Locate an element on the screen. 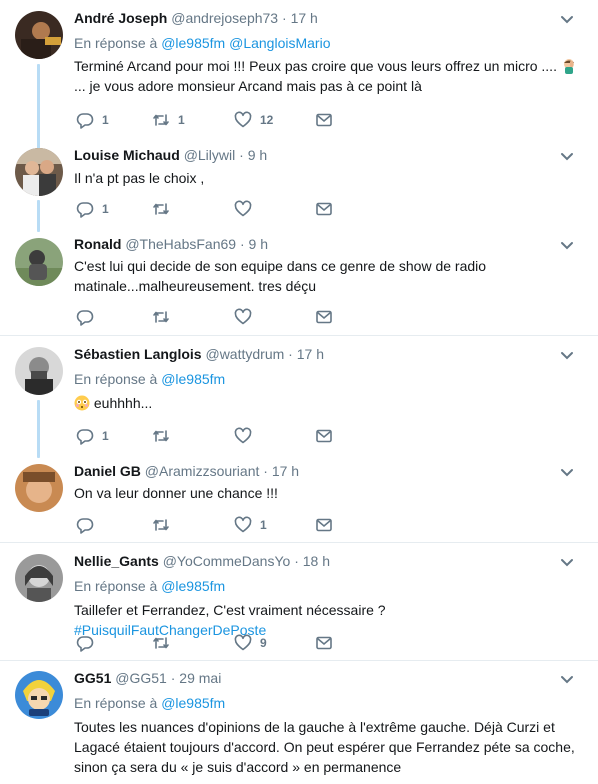 Image resolution: width=598 pixels, height=784 pixels. display-name: Sébastien Langlois is located at coordinates (138, 354).